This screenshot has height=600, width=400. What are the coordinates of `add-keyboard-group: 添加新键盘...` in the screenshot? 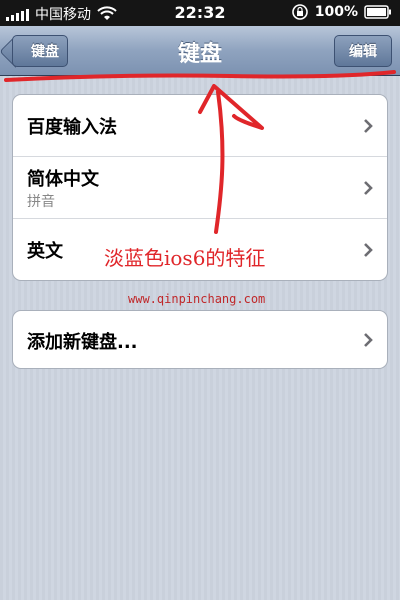 It's located at (200, 339).